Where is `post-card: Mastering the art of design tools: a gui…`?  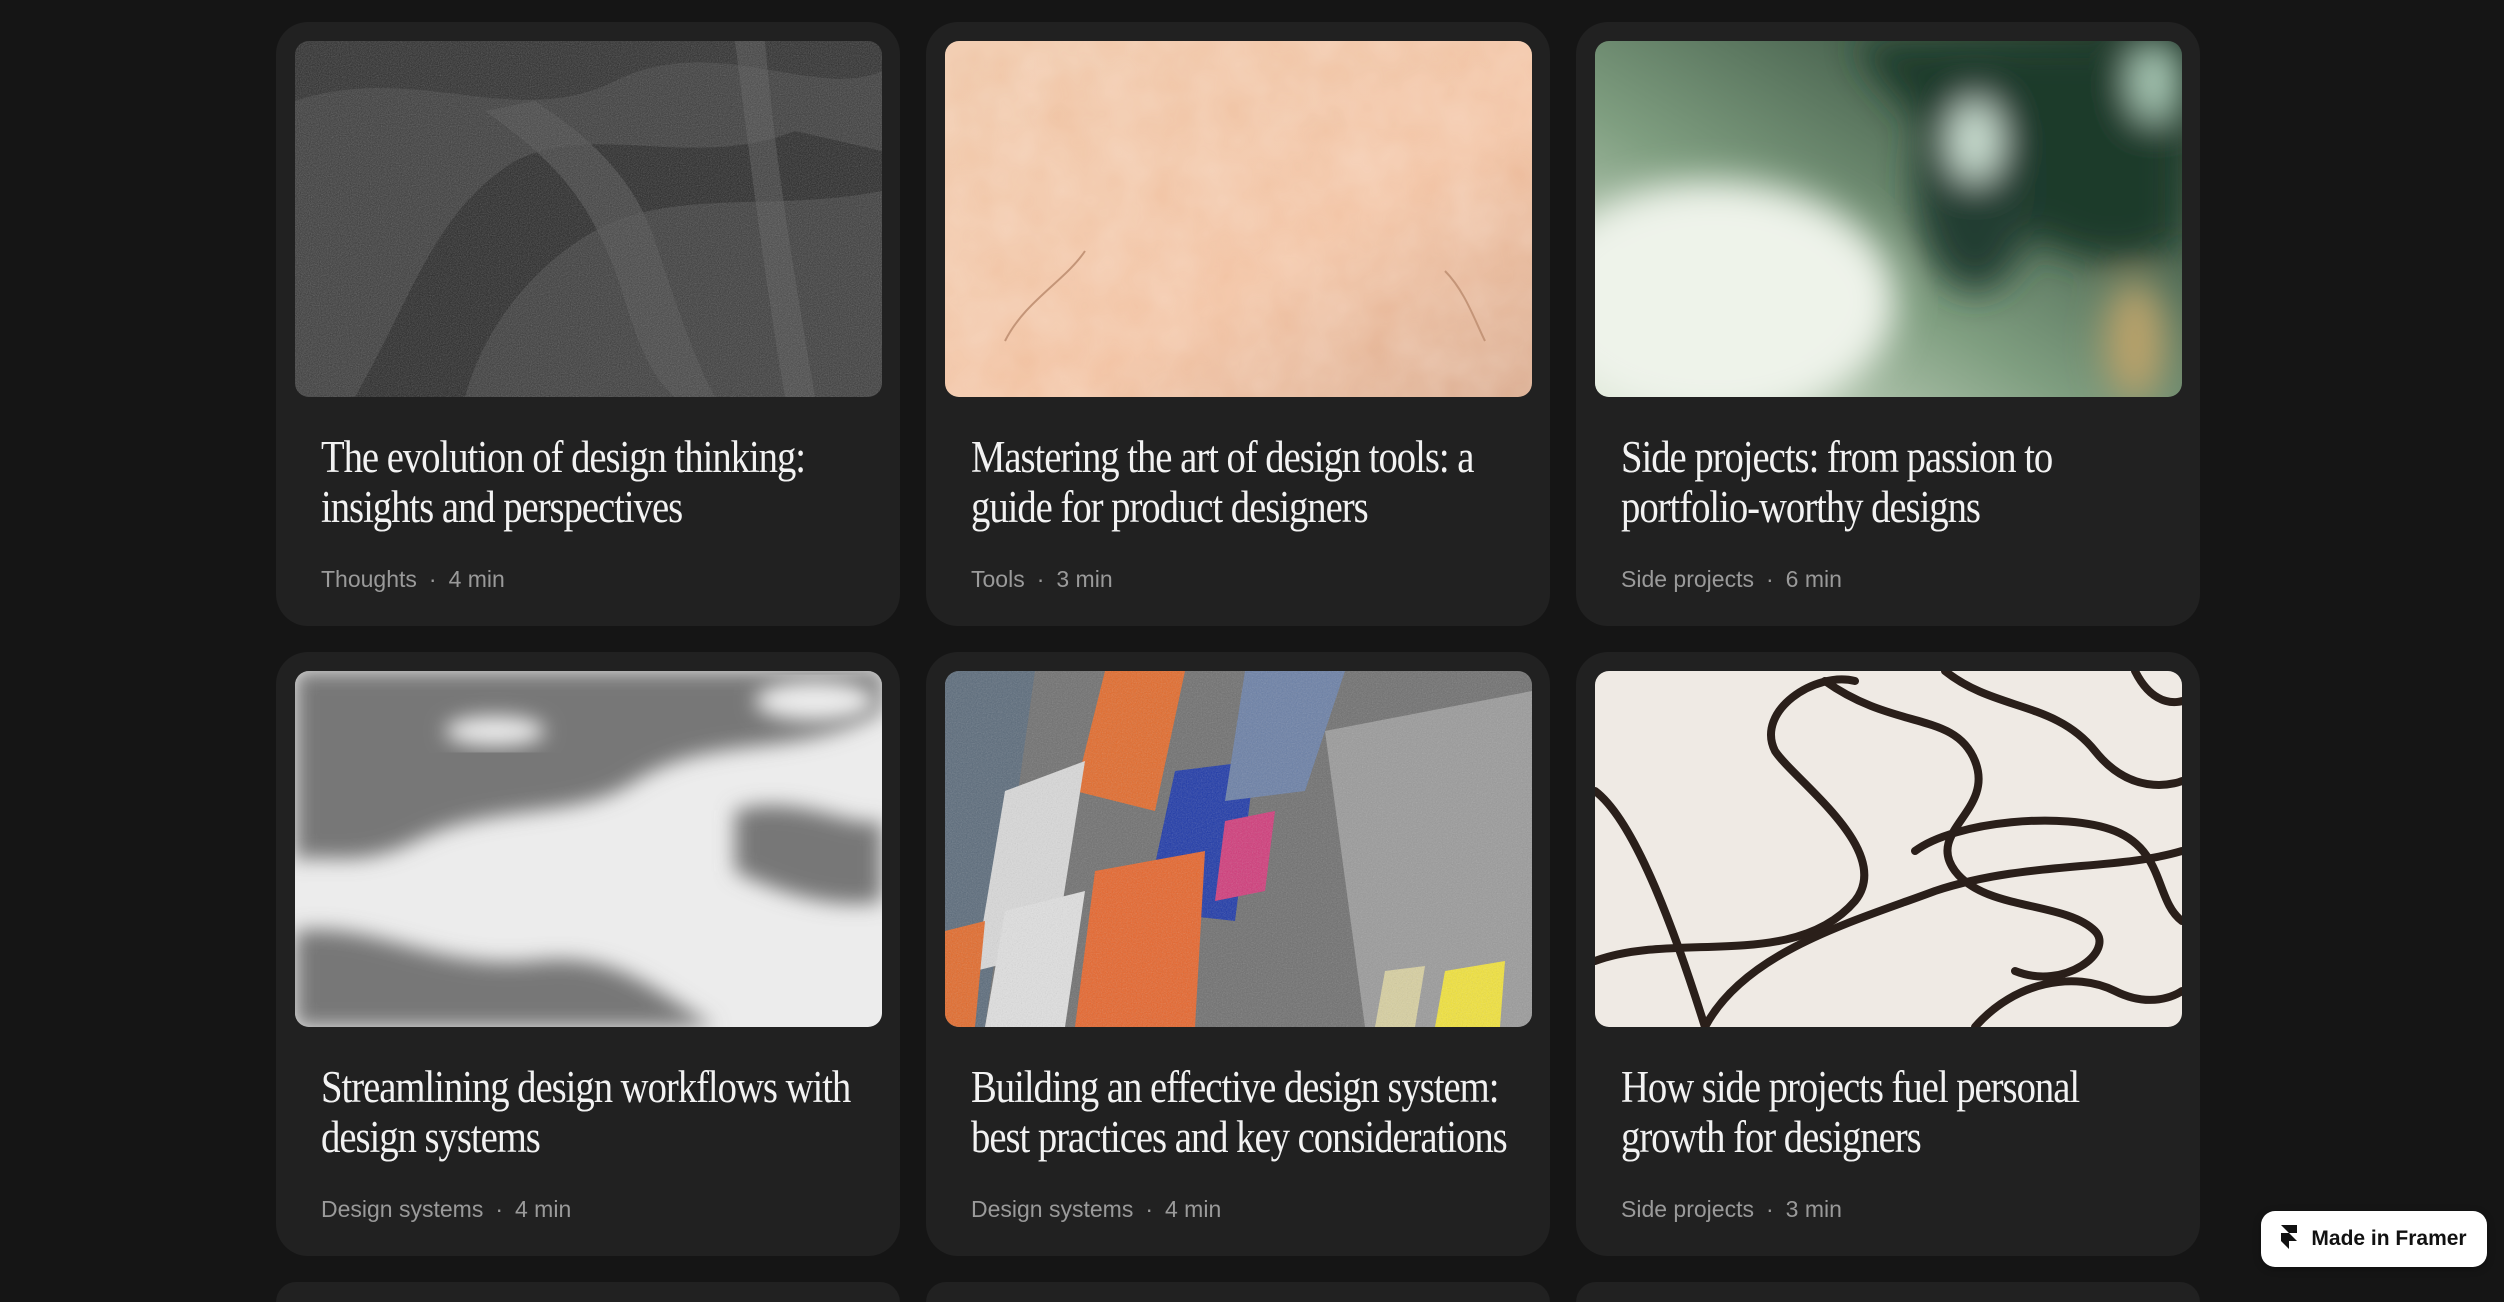
post-card: Mastering the art of design tools: a gui… is located at coordinates (1238, 324).